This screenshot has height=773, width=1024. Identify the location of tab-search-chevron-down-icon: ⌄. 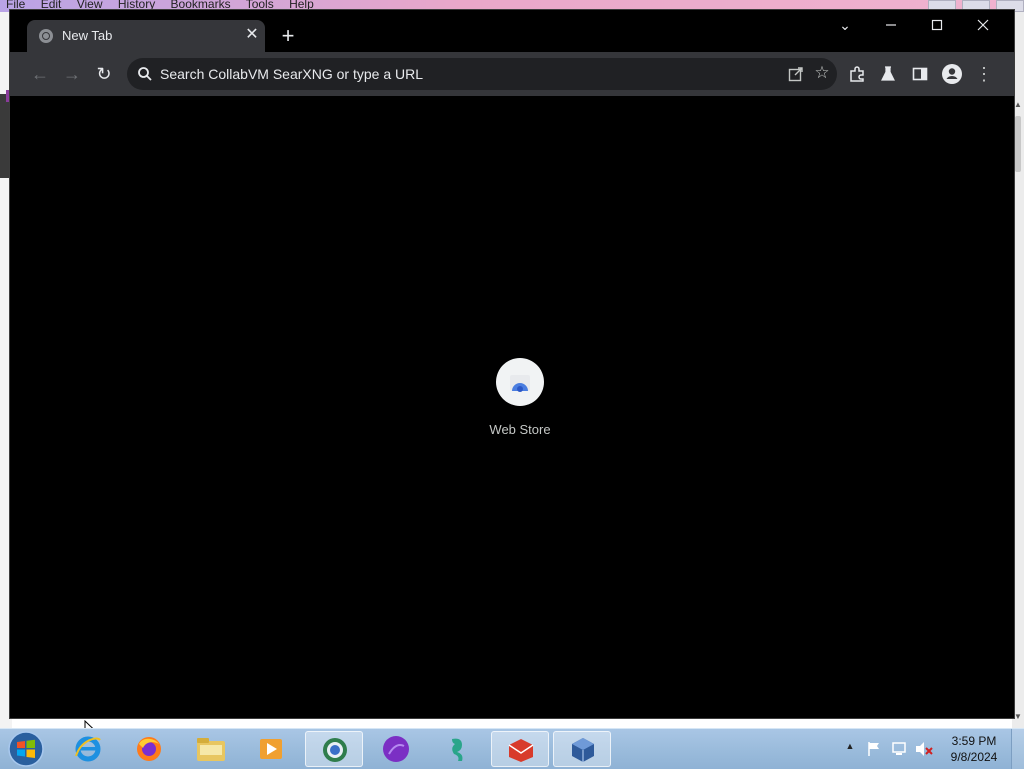
(845, 25).